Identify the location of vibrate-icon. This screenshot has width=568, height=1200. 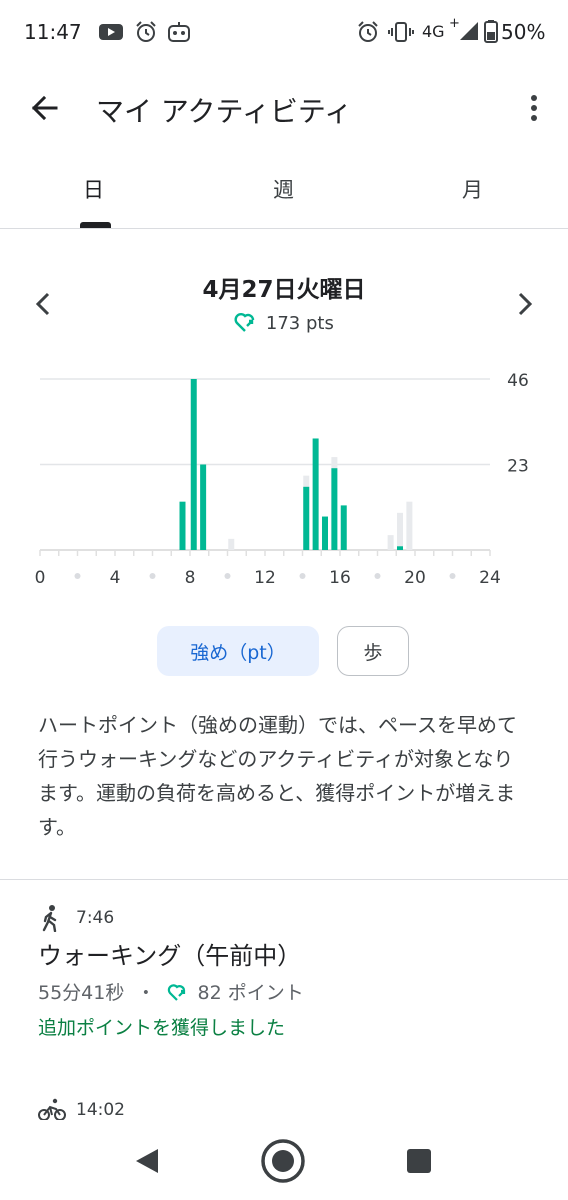
(401, 32).